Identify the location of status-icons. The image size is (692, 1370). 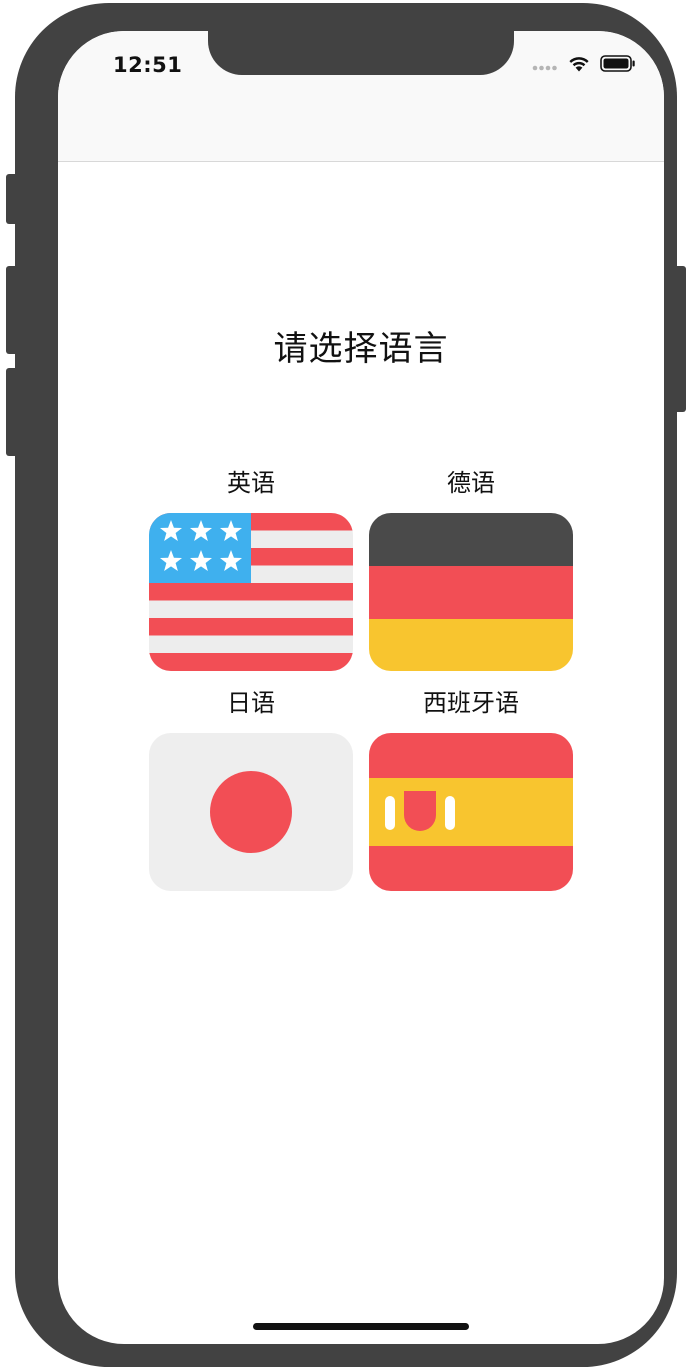
(584, 65).